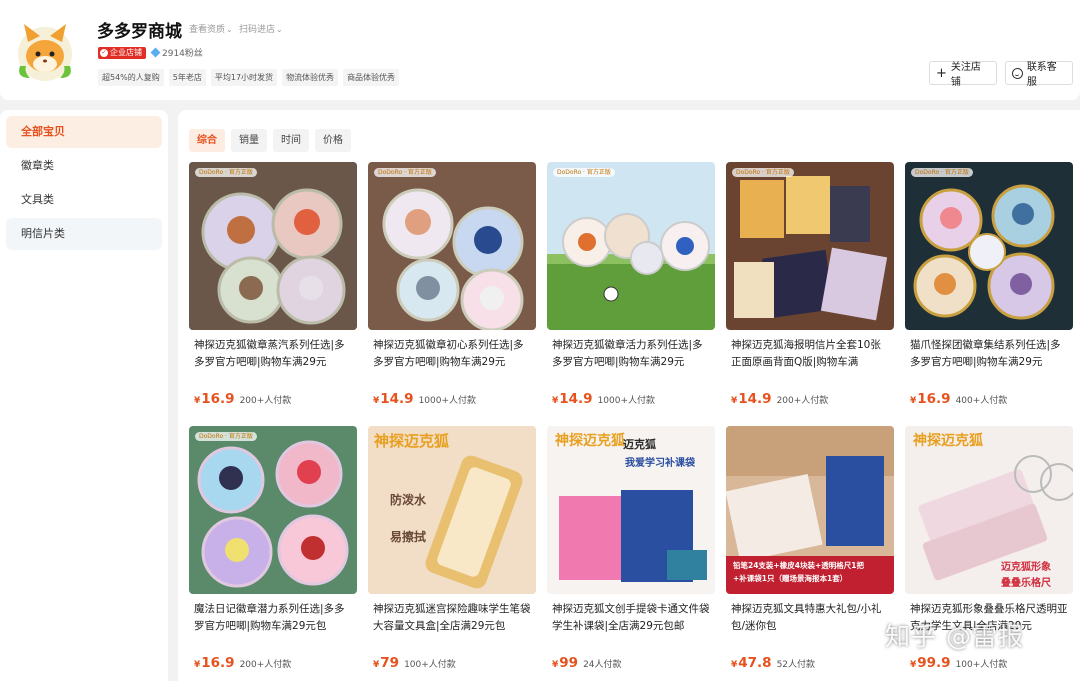  Describe the element at coordinates (408, 537) in the screenshot. I see `product-image-caption: 易擦拭` at that location.